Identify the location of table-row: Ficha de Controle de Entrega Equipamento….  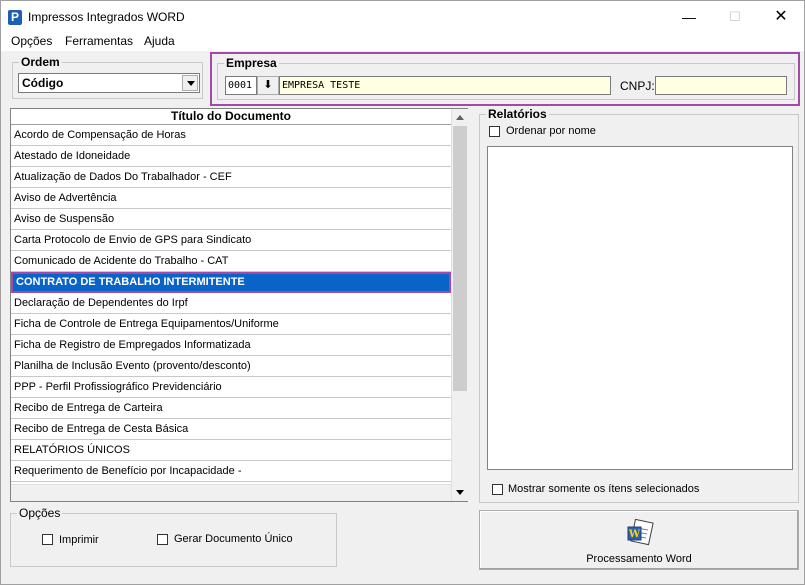
(231, 324).